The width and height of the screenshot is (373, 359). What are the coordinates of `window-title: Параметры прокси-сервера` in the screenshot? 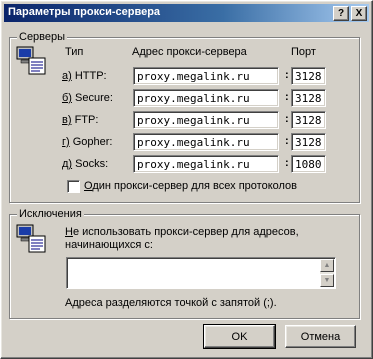 It's located at (84, 12).